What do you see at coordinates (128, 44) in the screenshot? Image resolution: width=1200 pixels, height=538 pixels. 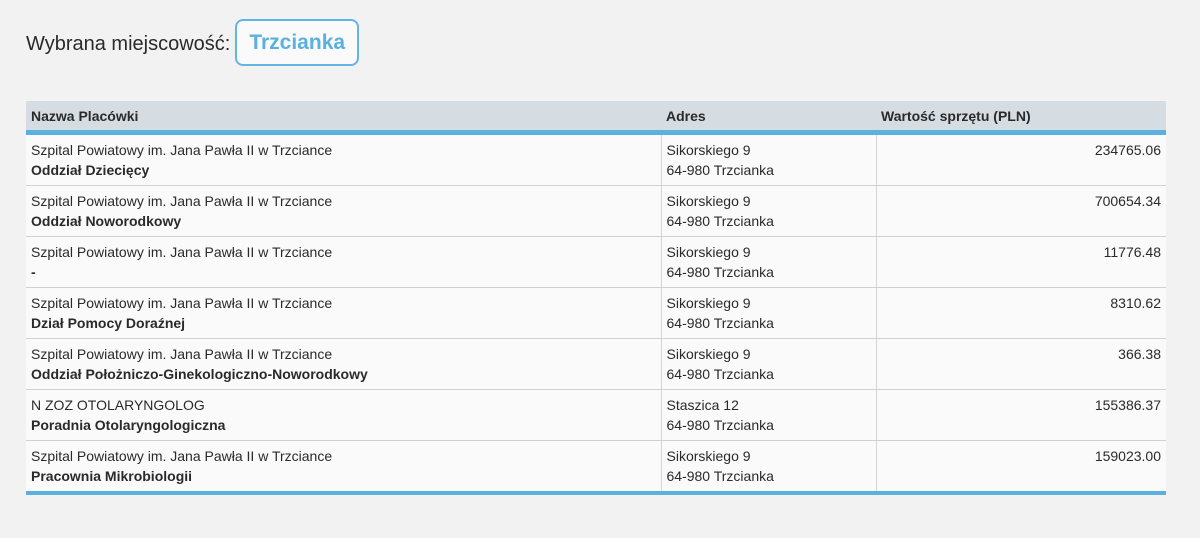 I see `selected-town-label: Wybrana miejscowość:` at bounding box center [128, 44].